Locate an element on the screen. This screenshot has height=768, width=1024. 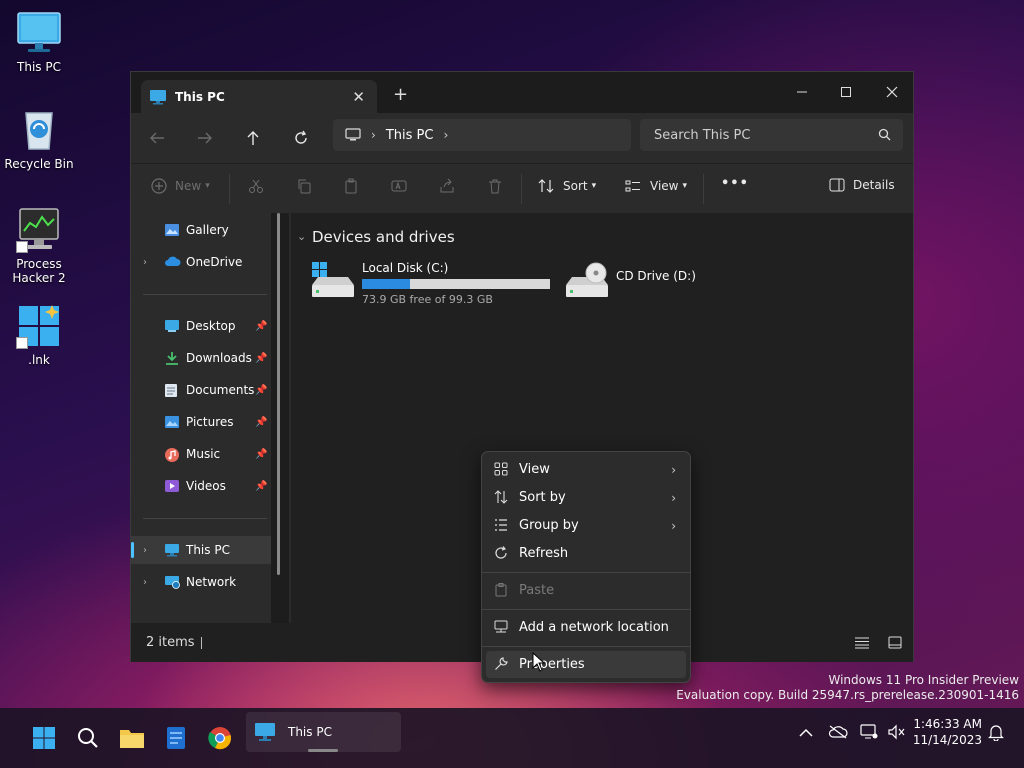
menu-item-paste: Paste is located at coordinates (586, 590).